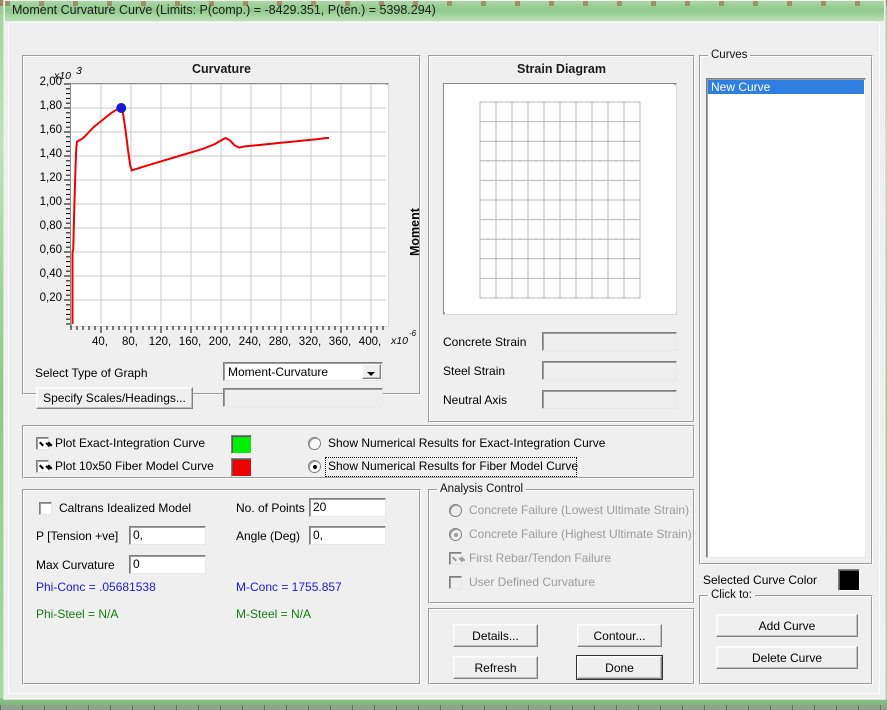 The image size is (887, 710). I want to click on analysis-item-label-2: First Rebar/Tendon Failure, so click(540, 558).